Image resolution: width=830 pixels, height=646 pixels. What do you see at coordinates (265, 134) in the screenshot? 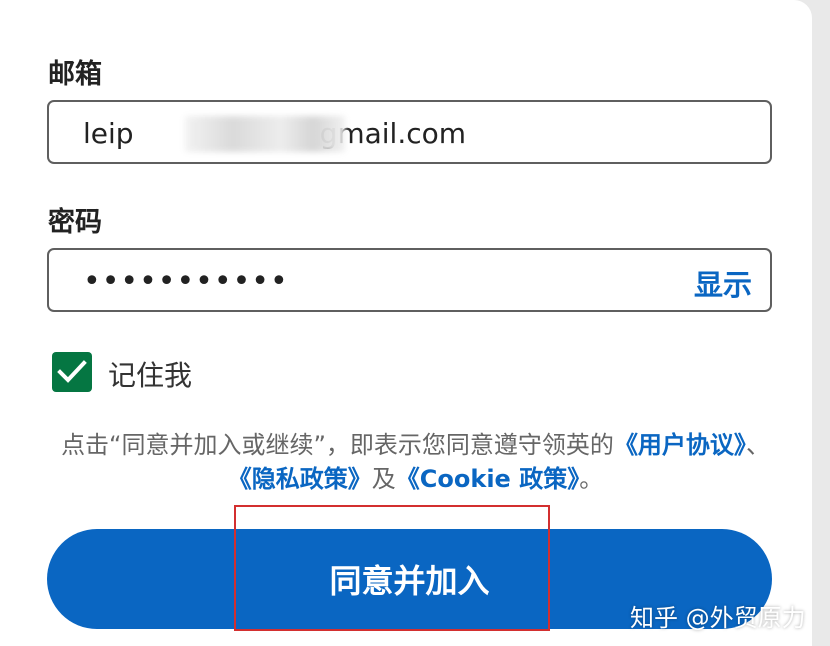
I see `email-redaction` at bounding box center [265, 134].